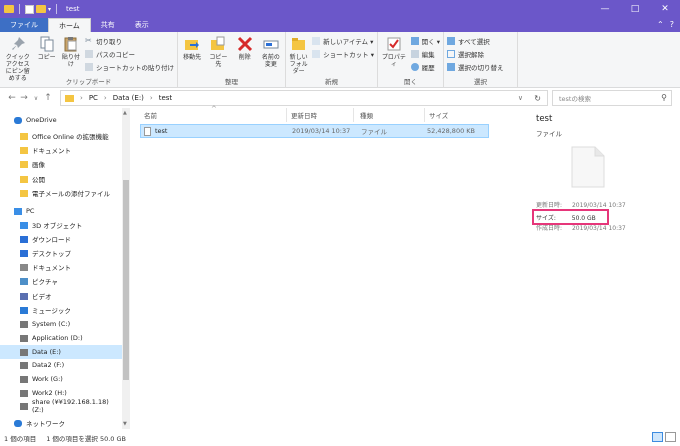 Image resolution: width=680 pixels, height=446 pixels. Describe the element at coordinates (61, 193) in the screenshot. I see `sidebar-item: 電子メールの添付ファイル` at that location.